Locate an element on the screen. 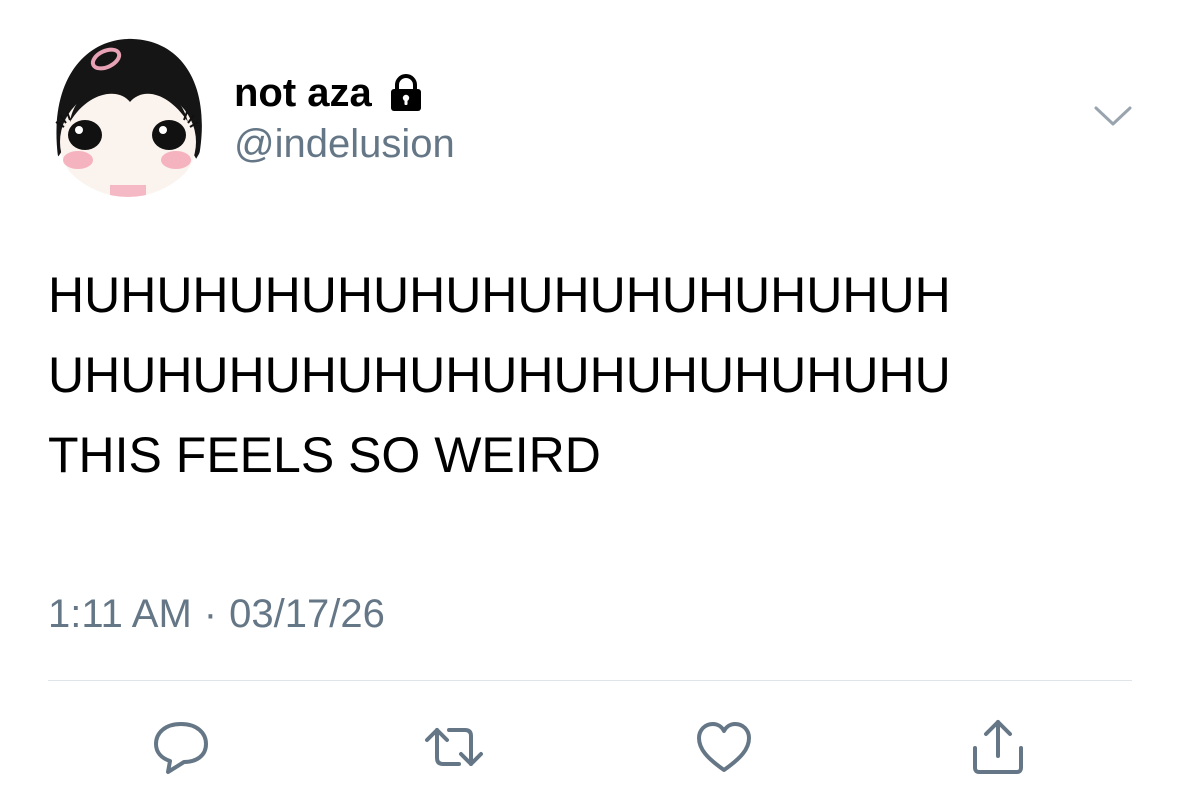 This screenshot has width=1179, height=804. tweet-text-line: UHUHUHUHUHUHUHUHUHUHUHUHU is located at coordinates (499, 375).